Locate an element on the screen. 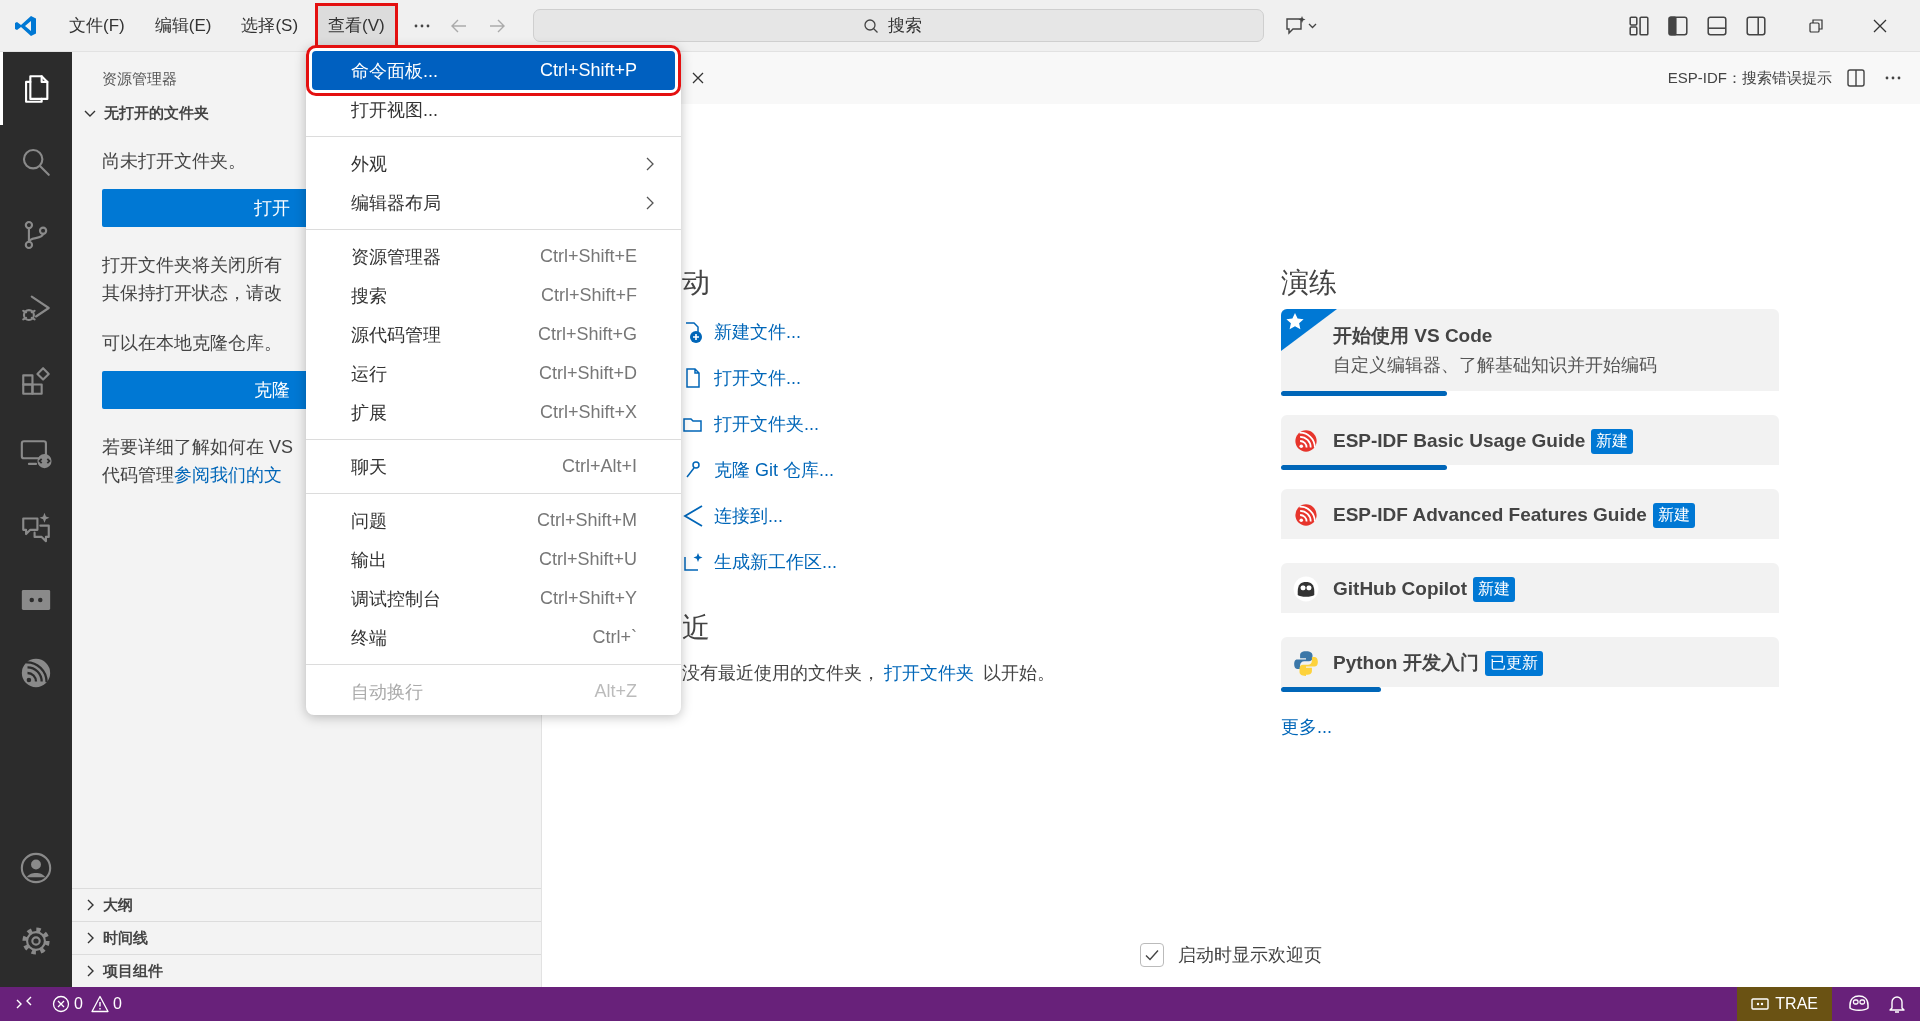  section-heading: 近 is located at coordinates (696, 628).